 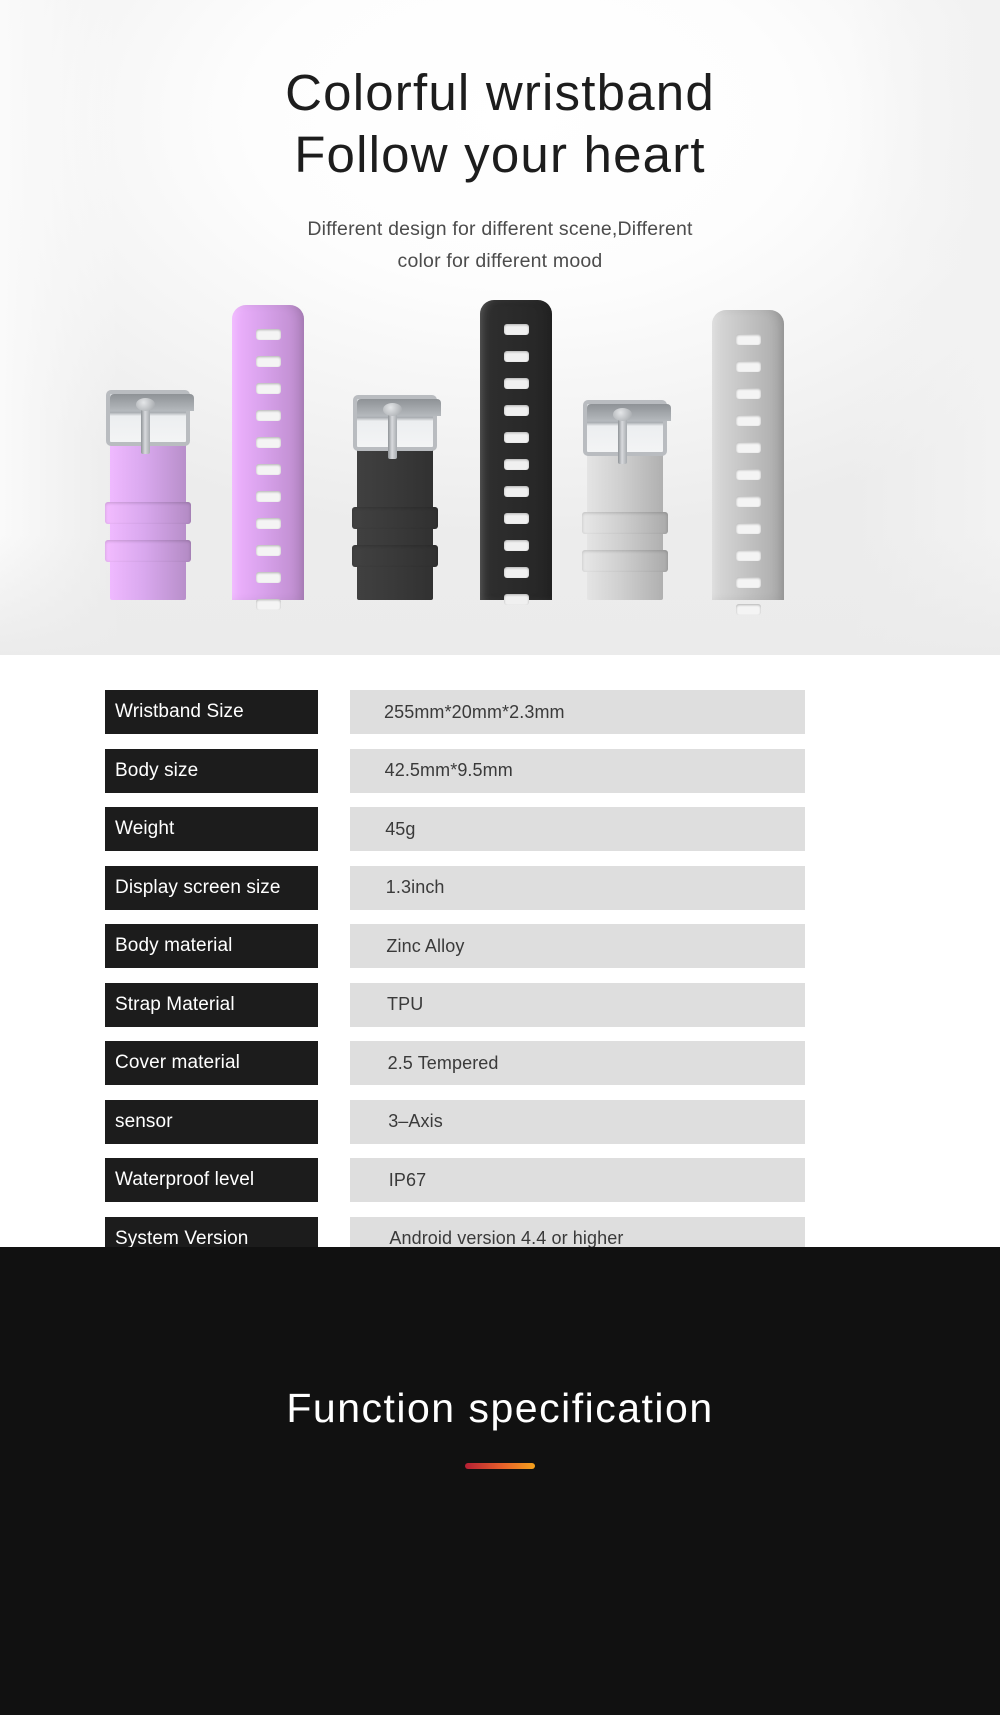 I want to click on spec-label: Waterproof level, so click(x=211, y=1180).